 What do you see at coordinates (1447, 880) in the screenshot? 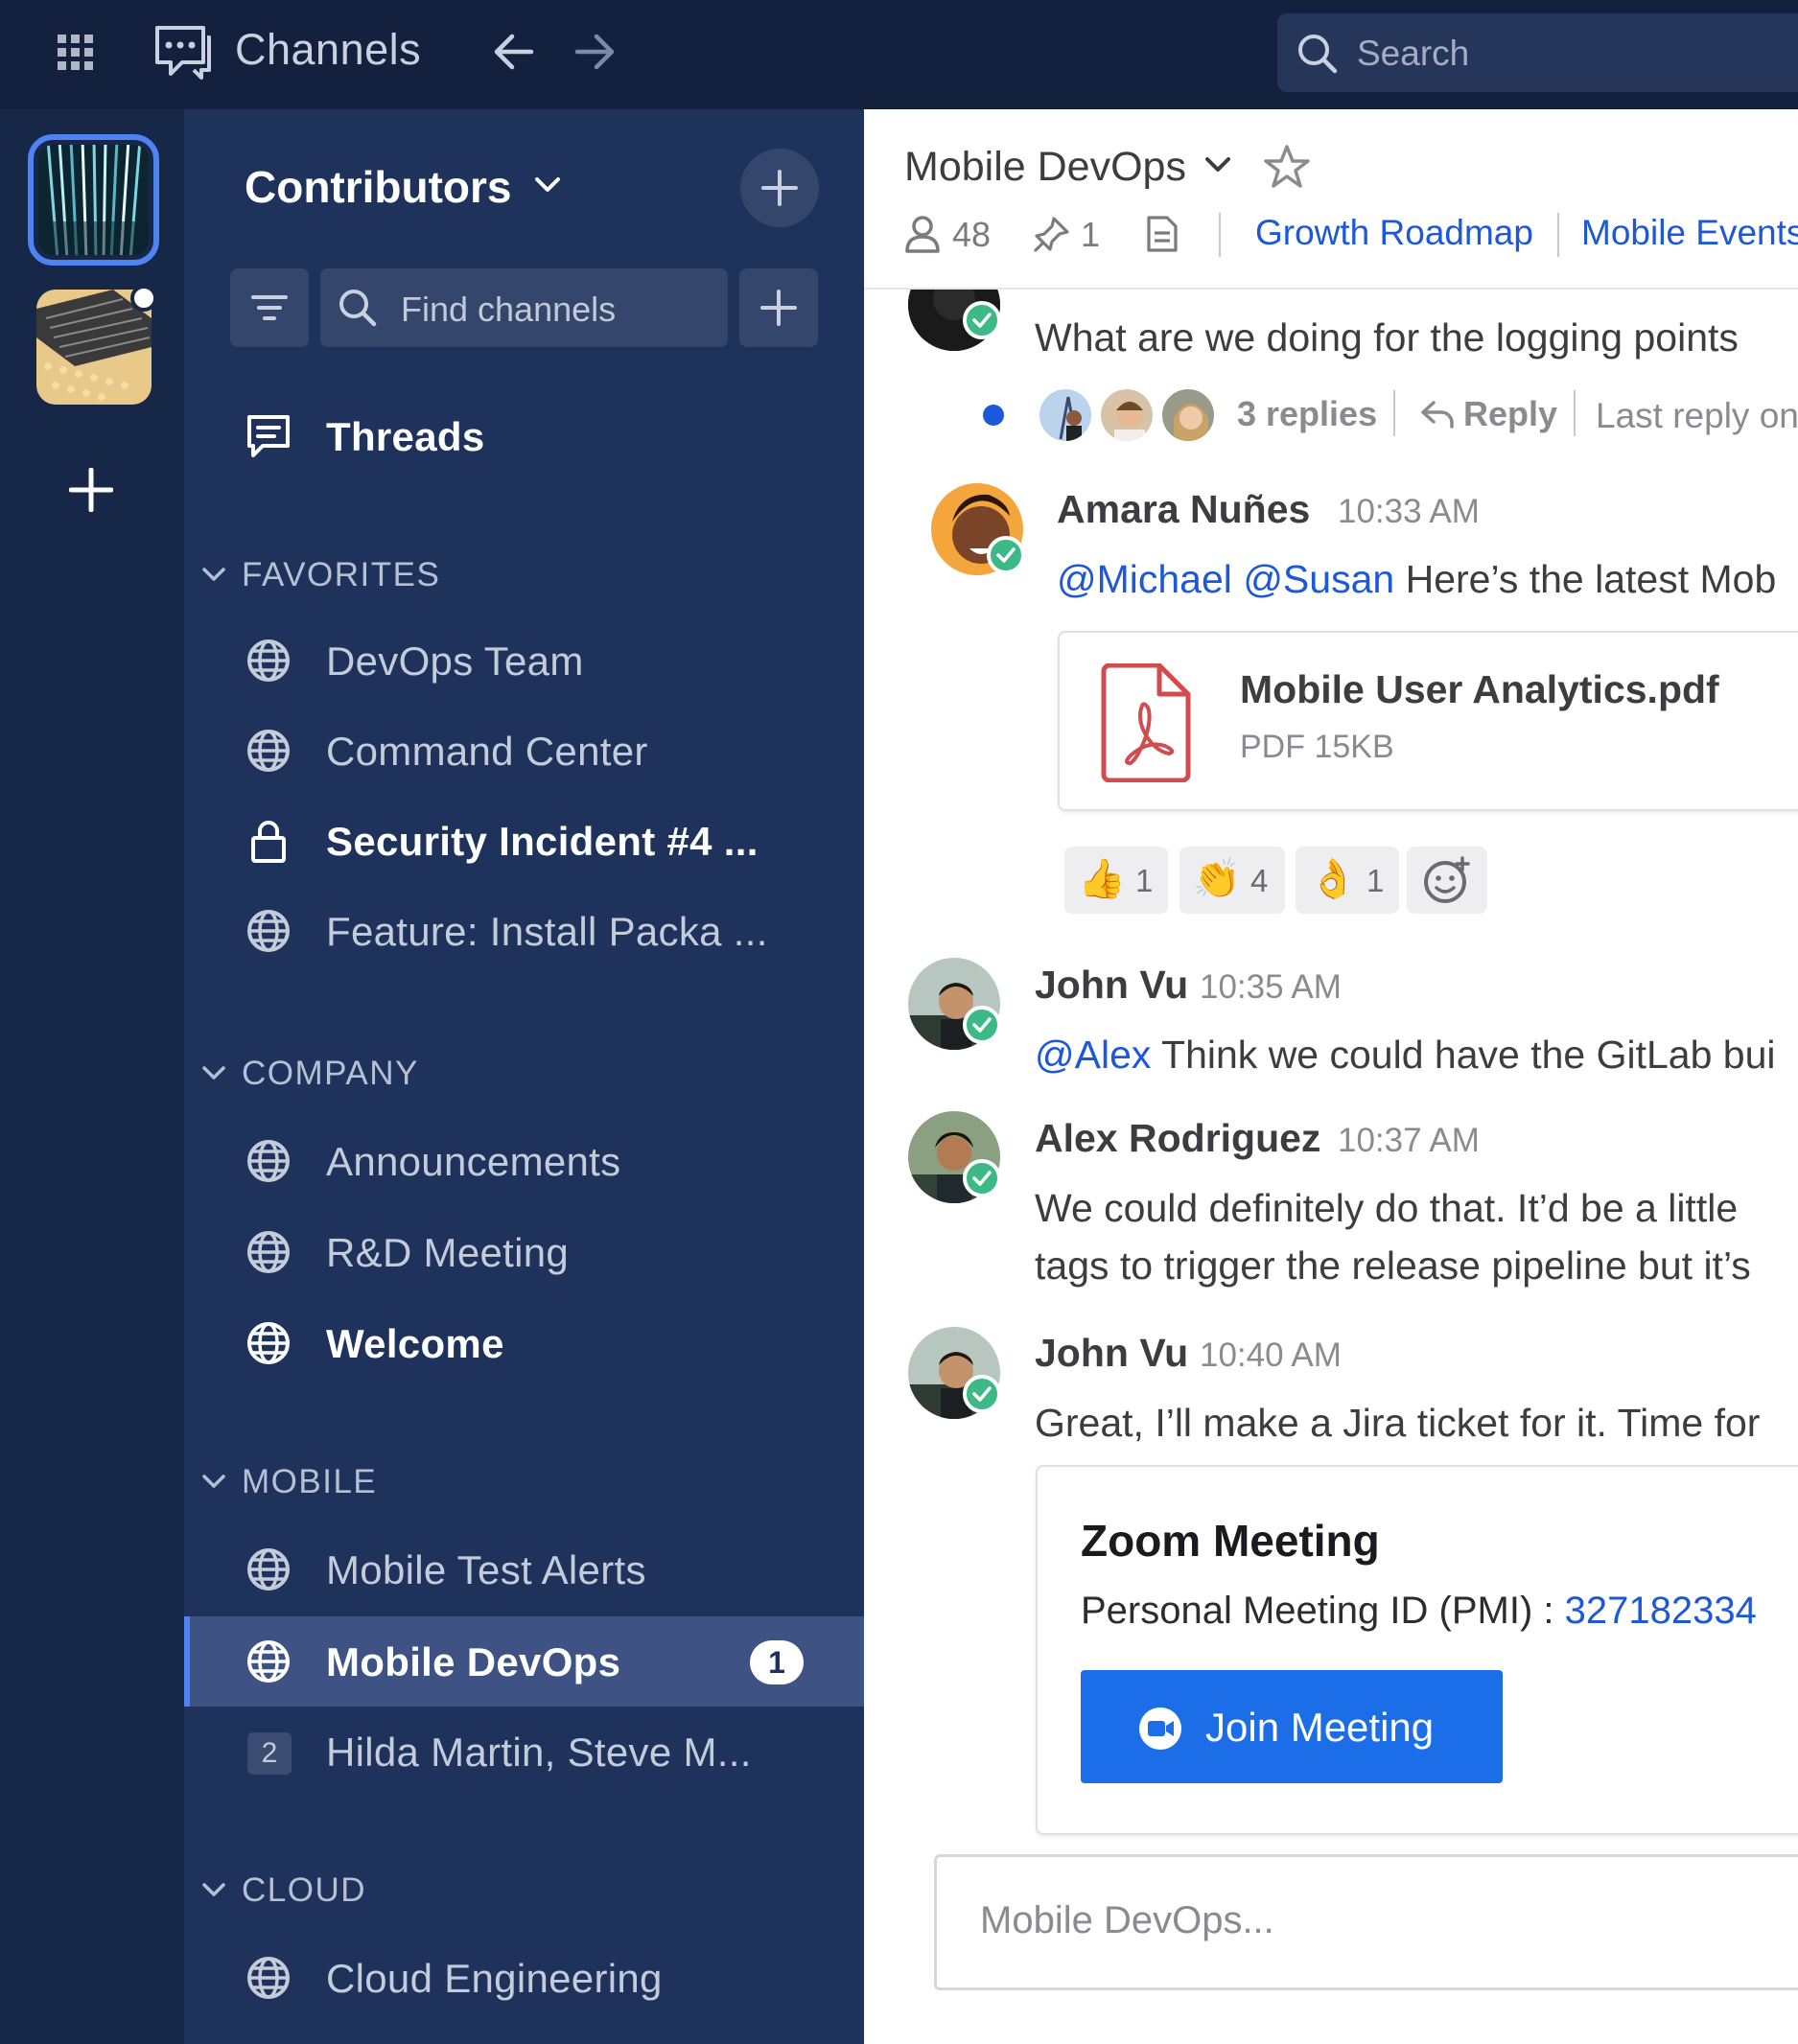
I see `add-reaction-button` at bounding box center [1447, 880].